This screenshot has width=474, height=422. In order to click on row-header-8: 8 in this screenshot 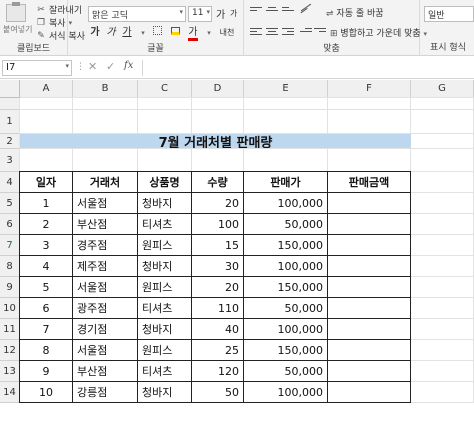, I will do `click(10, 266)`.